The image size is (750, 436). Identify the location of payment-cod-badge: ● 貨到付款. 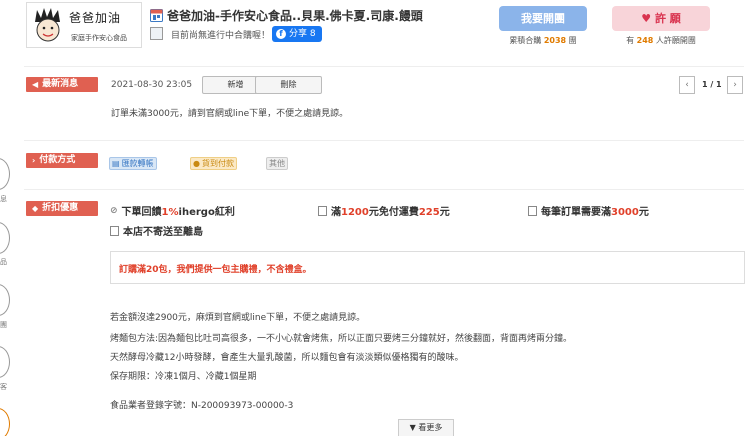
(213, 163).